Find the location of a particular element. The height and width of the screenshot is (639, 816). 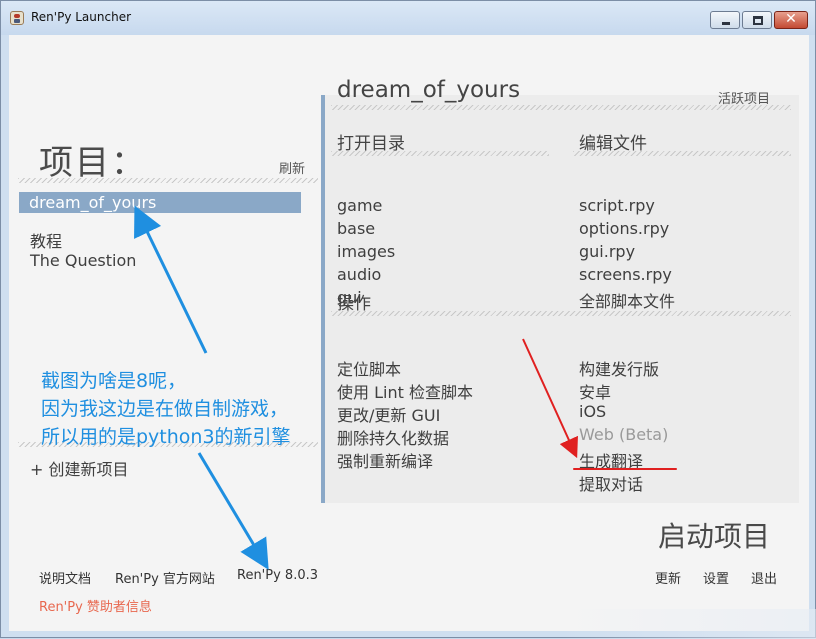

window-title: Ren'Py Launcher is located at coordinates (81, 17).